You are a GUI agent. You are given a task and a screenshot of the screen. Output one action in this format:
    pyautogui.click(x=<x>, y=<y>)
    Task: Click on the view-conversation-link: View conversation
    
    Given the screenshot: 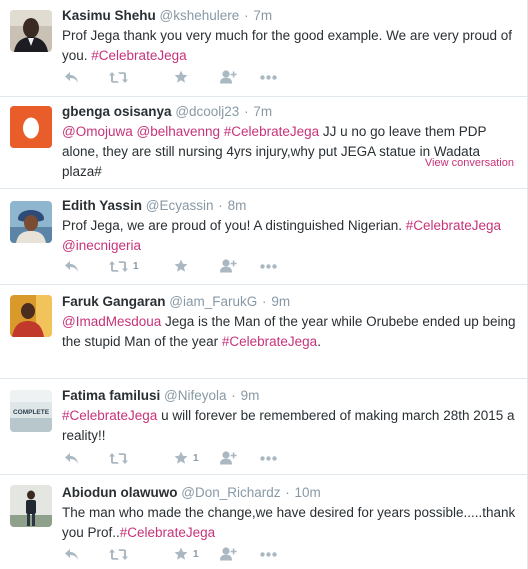 What is the action you would take?
    pyautogui.click(x=469, y=163)
    